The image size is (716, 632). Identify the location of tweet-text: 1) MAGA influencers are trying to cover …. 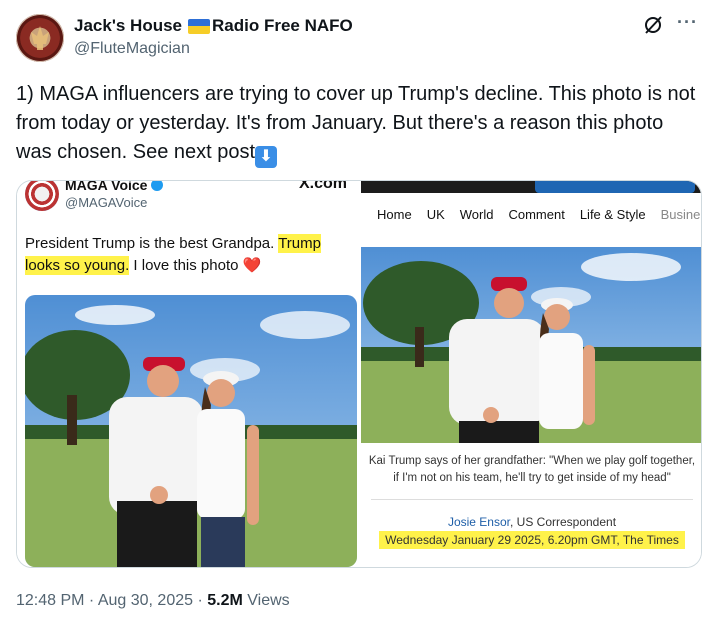
(356, 123).